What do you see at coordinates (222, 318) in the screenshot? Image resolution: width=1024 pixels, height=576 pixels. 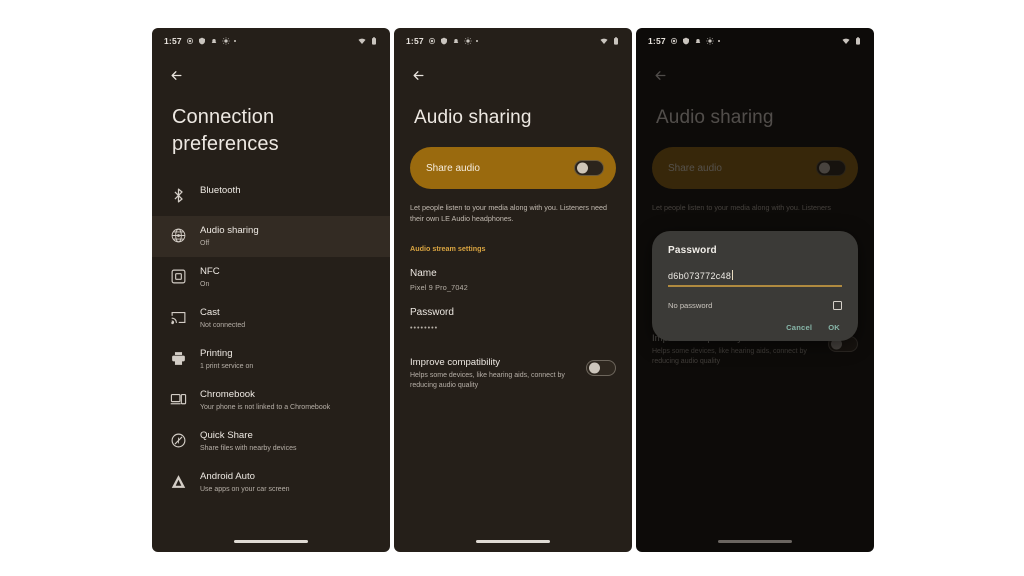 I see `list-item-text: Cast Not connected` at bounding box center [222, 318].